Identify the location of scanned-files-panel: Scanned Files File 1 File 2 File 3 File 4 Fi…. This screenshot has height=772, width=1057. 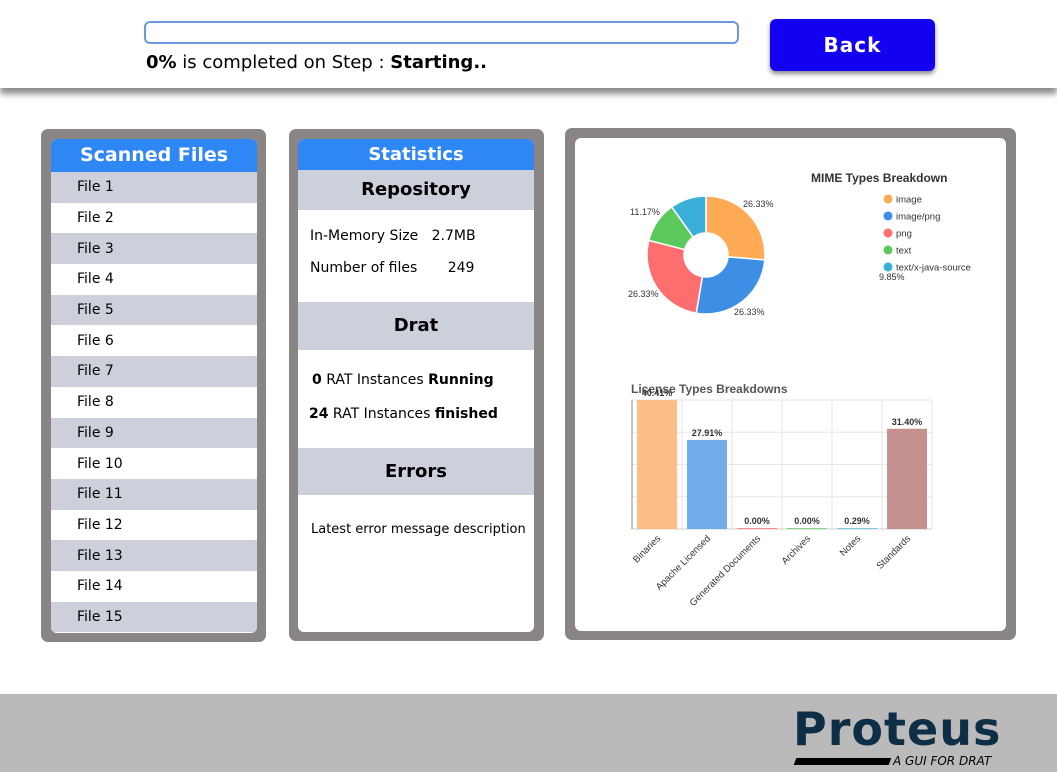
(153, 385).